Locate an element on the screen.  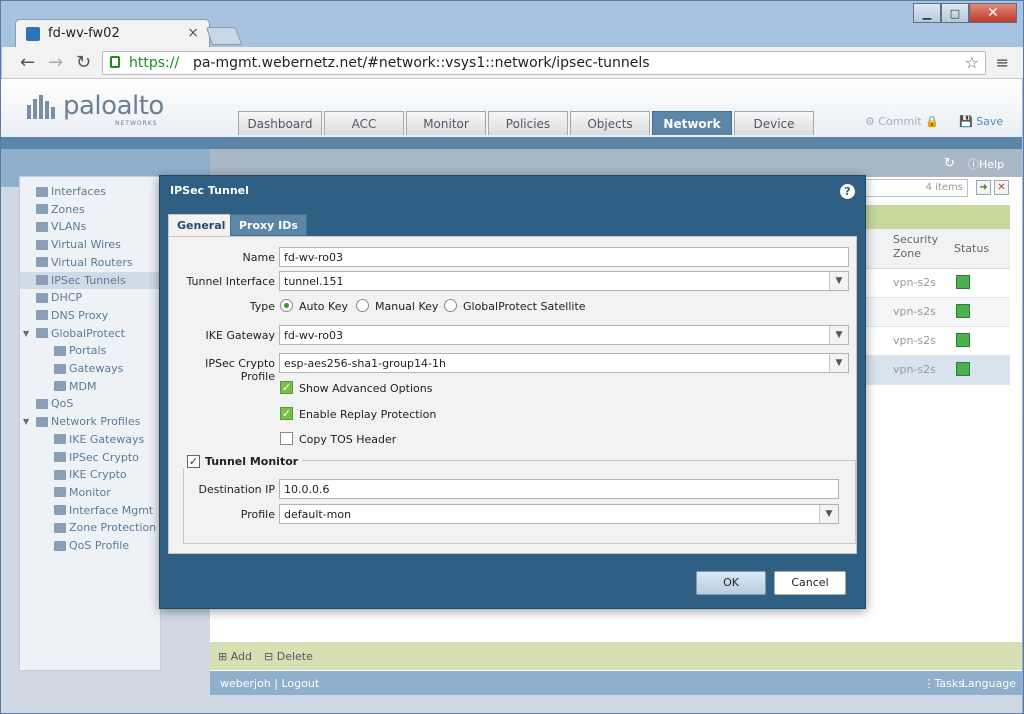
add-button: ⊞ Add is located at coordinates (235, 656).